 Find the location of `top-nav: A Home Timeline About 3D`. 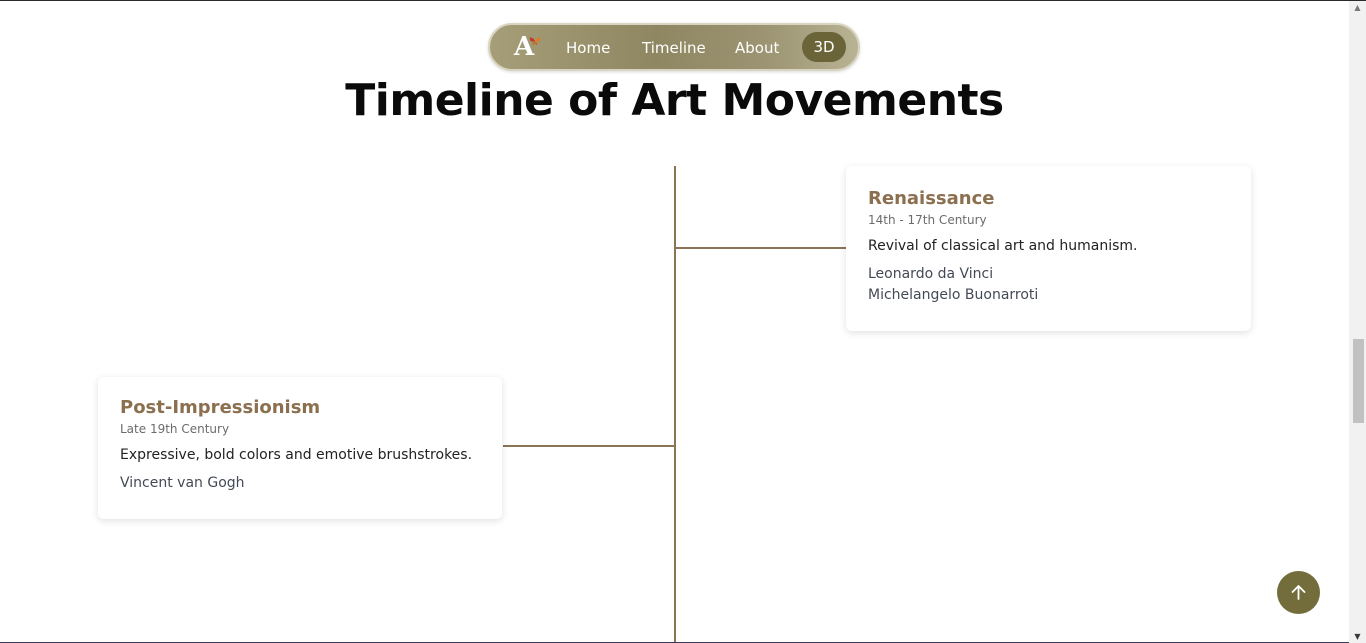

top-nav: A Home Timeline About 3D is located at coordinates (674, 47).